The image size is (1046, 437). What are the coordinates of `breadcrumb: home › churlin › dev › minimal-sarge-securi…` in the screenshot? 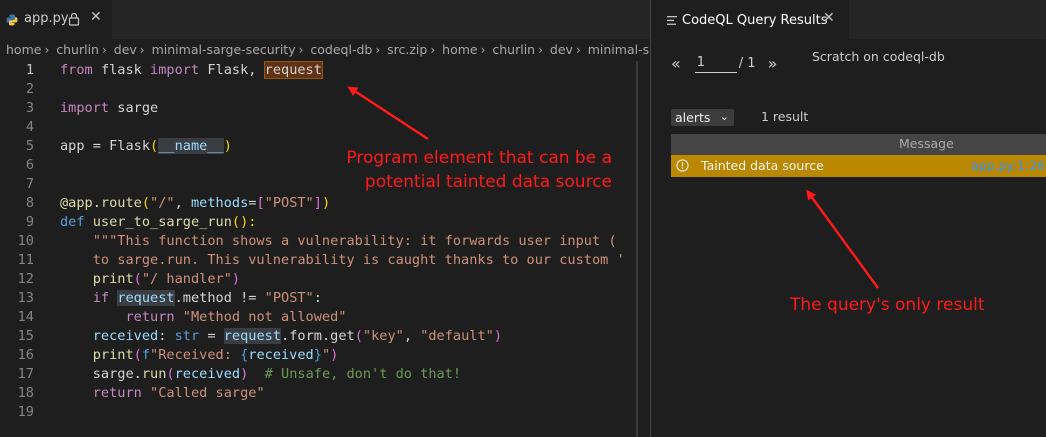 It's located at (325, 50).